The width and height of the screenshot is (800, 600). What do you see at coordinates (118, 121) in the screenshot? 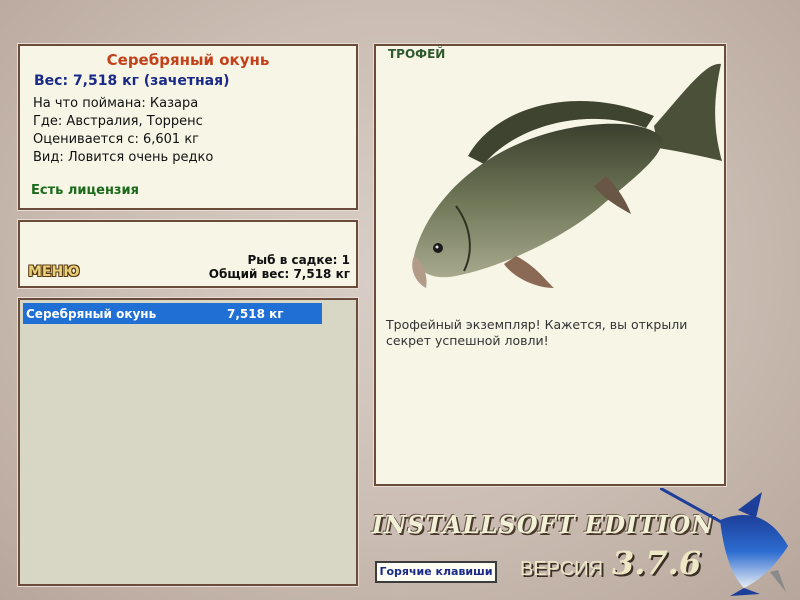
I see `location-info: Где: Австралия, Торренс` at bounding box center [118, 121].